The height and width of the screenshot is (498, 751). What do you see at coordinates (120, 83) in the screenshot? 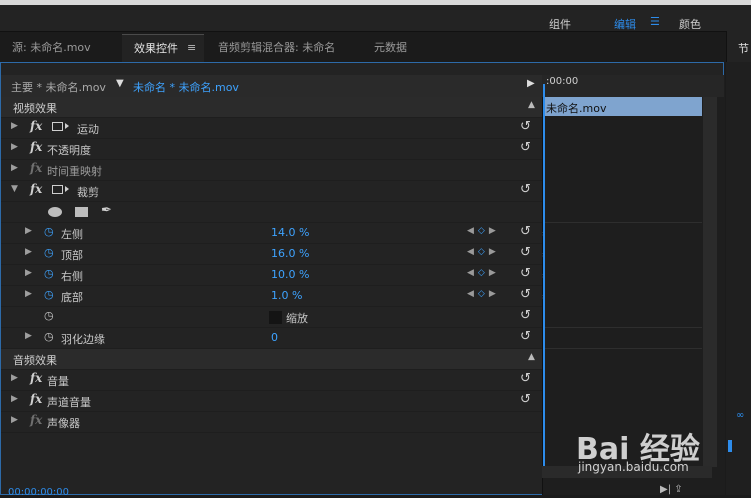
I see `dropdown-arrow-icon: ▼` at bounding box center [120, 83].